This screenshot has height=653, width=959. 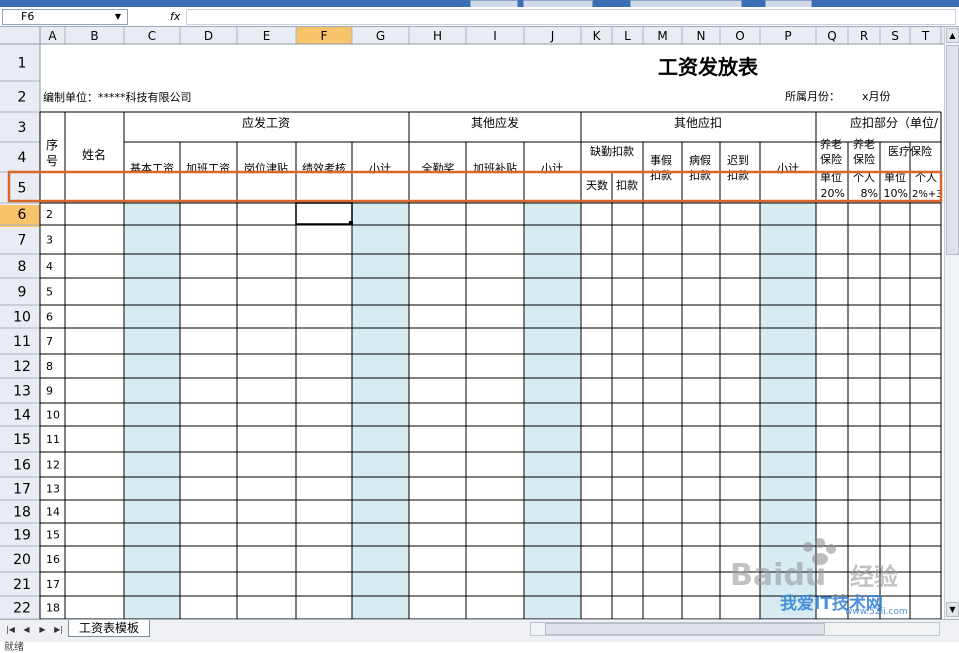 I want to click on row-header-10: 10, so click(x=22, y=318).